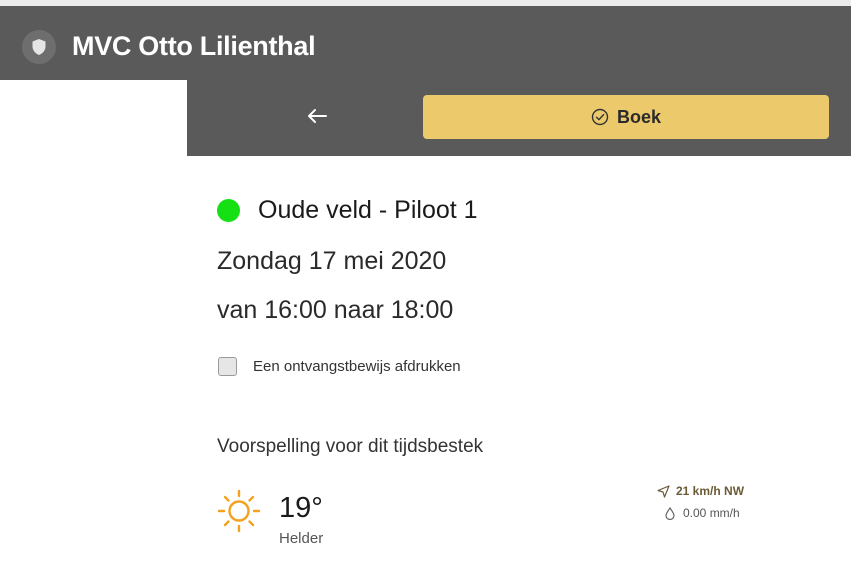 The height and width of the screenshot is (574, 851). I want to click on rain-value: 0.00 mm/h, so click(711, 513).